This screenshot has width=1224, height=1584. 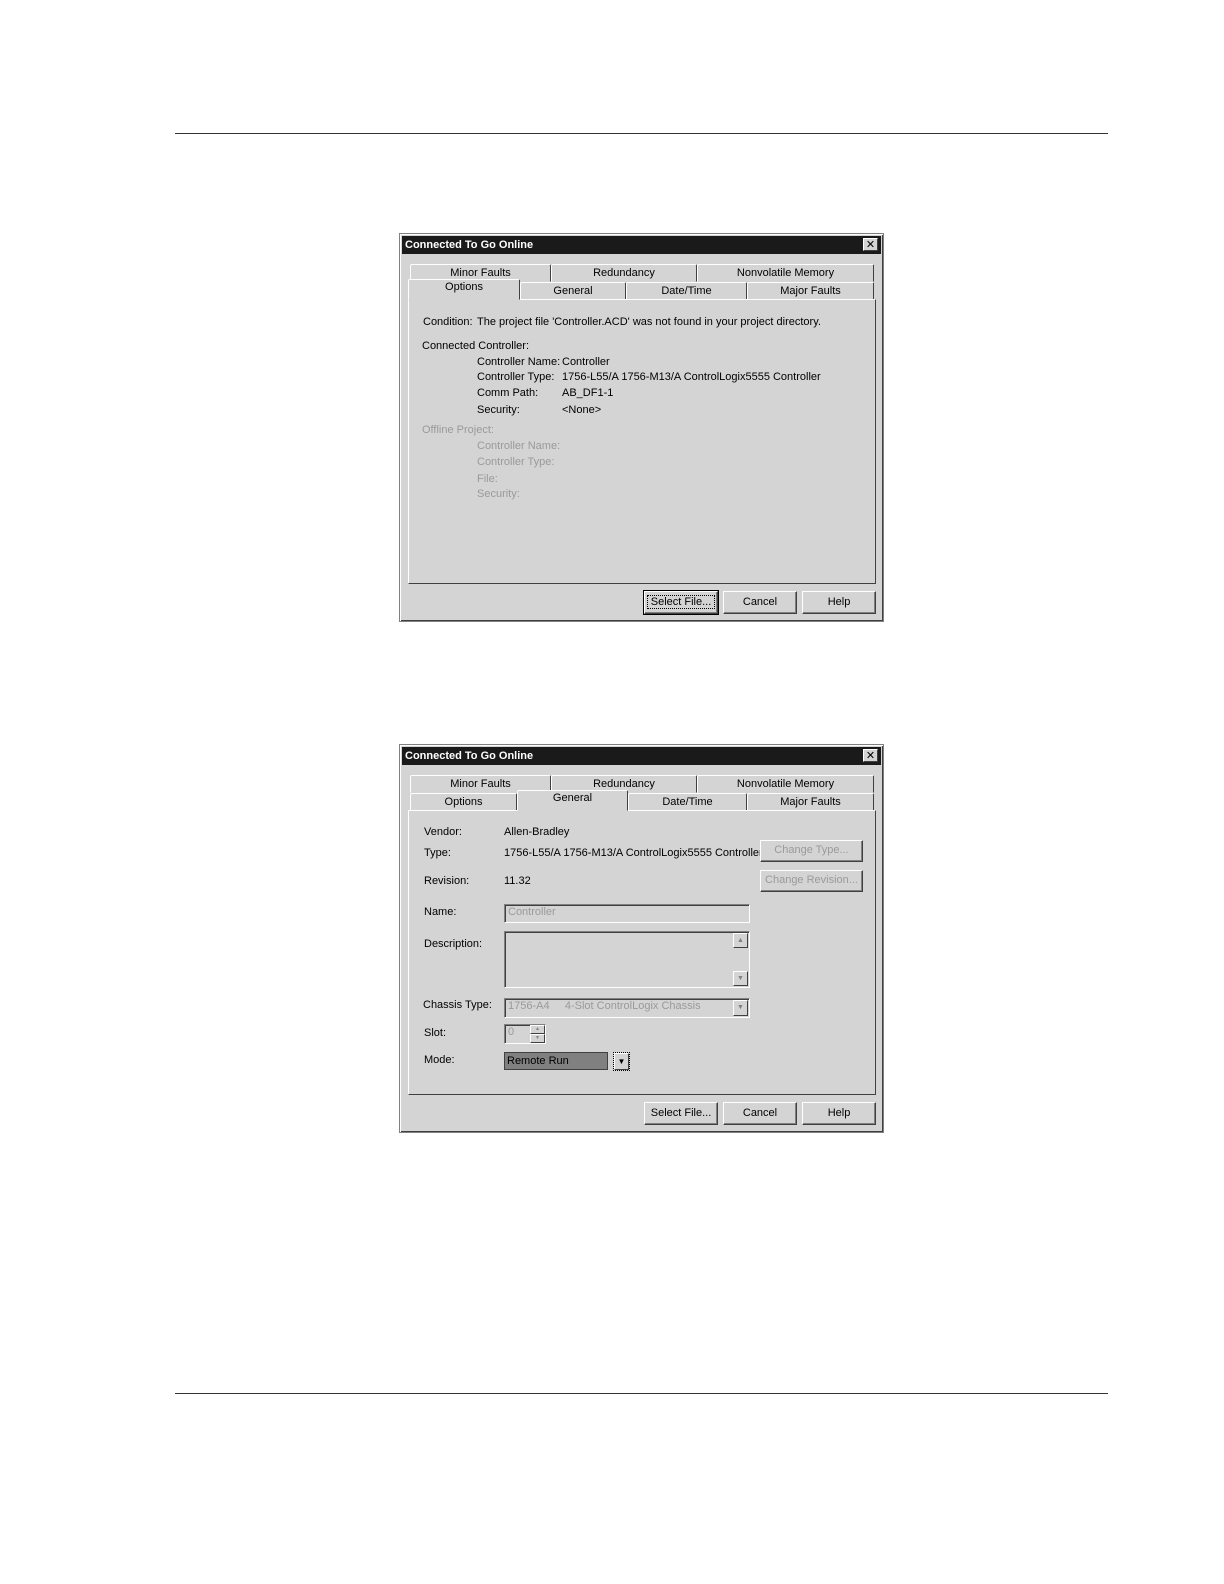 I want to click on mode-dropdown-icon: ▼, so click(x=621, y=1061).